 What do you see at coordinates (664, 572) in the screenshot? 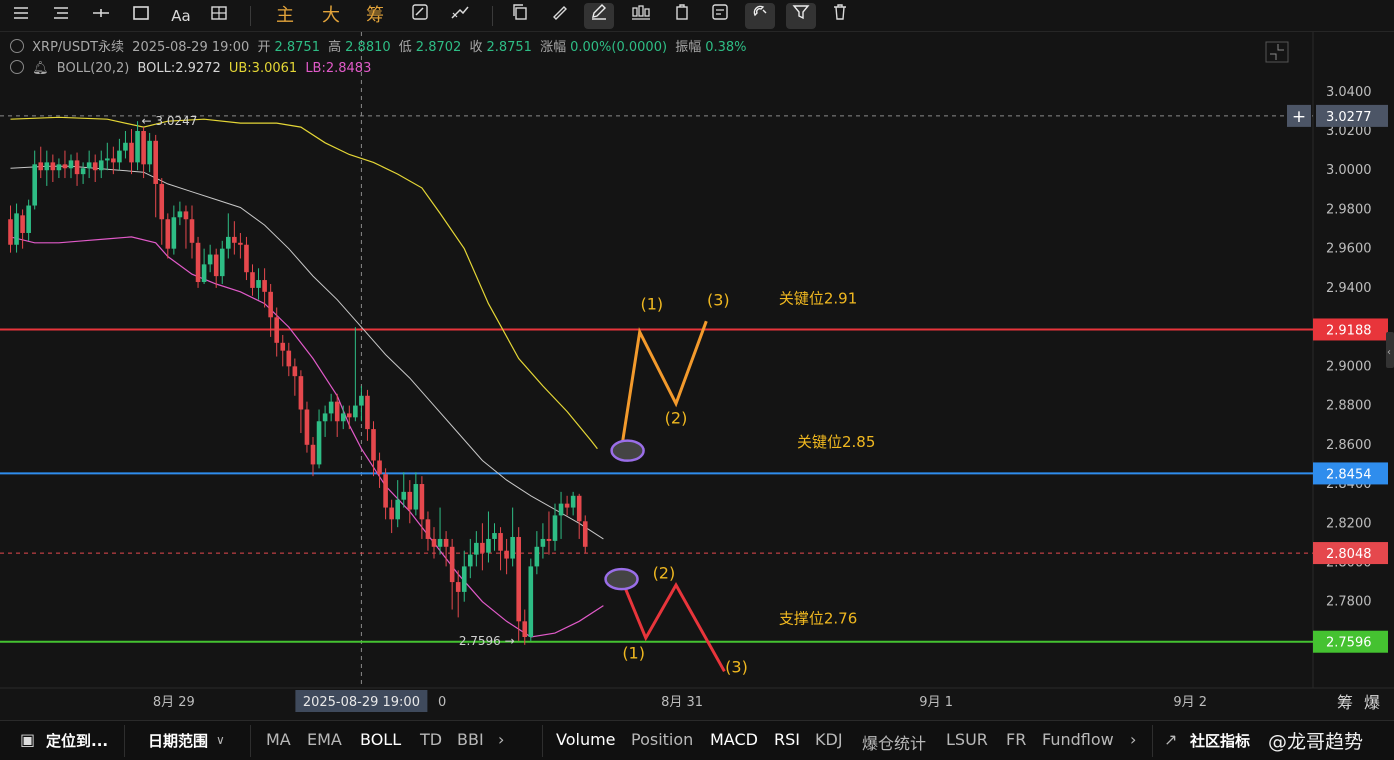
I see `wave-label: (2)` at bounding box center [664, 572].